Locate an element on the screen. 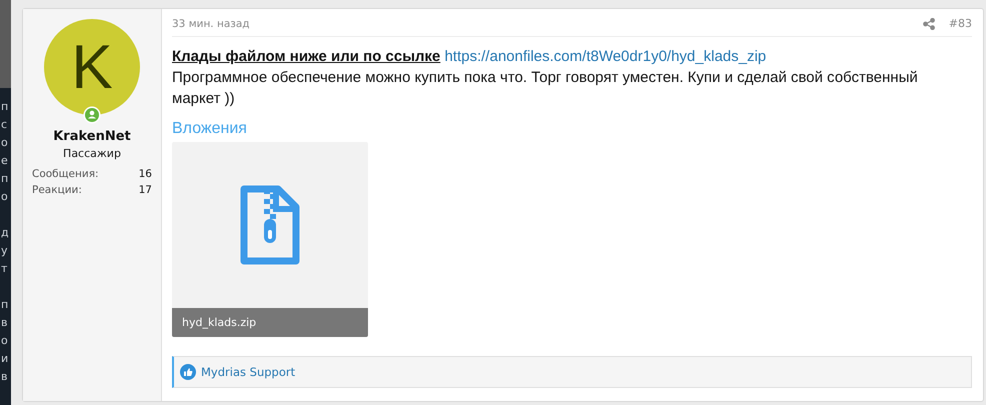 The height and width of the screenshot is (405, 986). url-link: https://anonfiles.com/t8We0dr1y0/hyd_klads_zip is located at coordinates (605, 56).